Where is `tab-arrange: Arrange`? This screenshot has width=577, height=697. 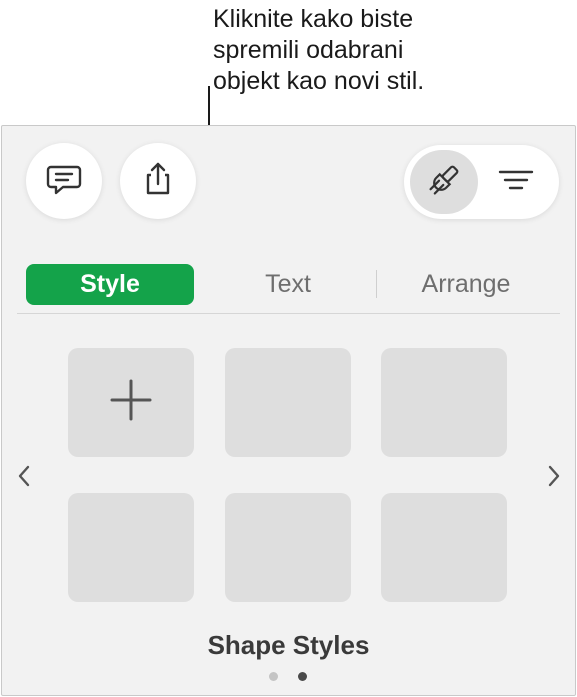
tab-arrange: Arrange is located at coordinates (466, 284).